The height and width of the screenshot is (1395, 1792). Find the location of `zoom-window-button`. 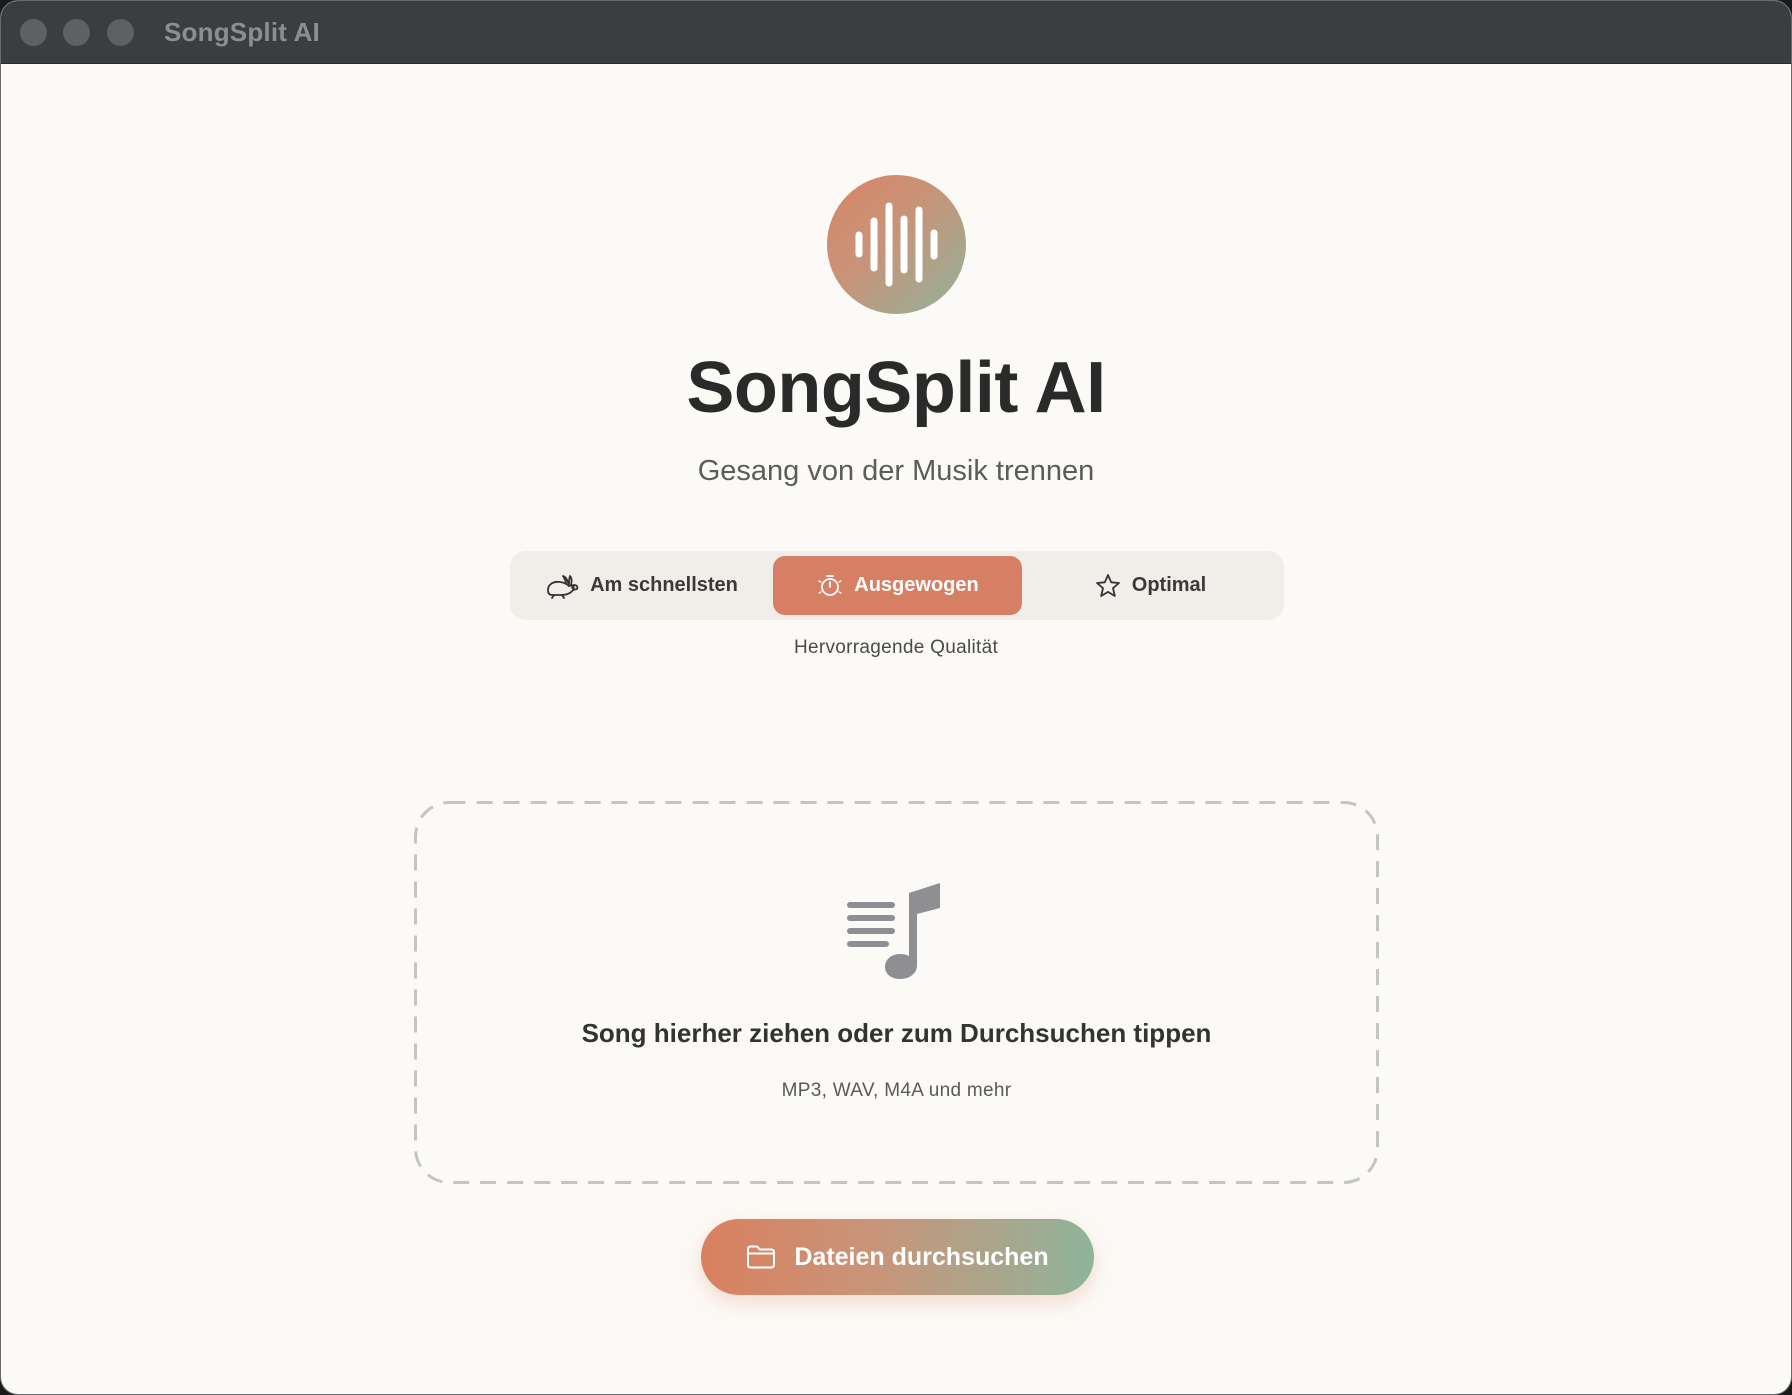

zoom-window-button is located at coordinates (120, 32).